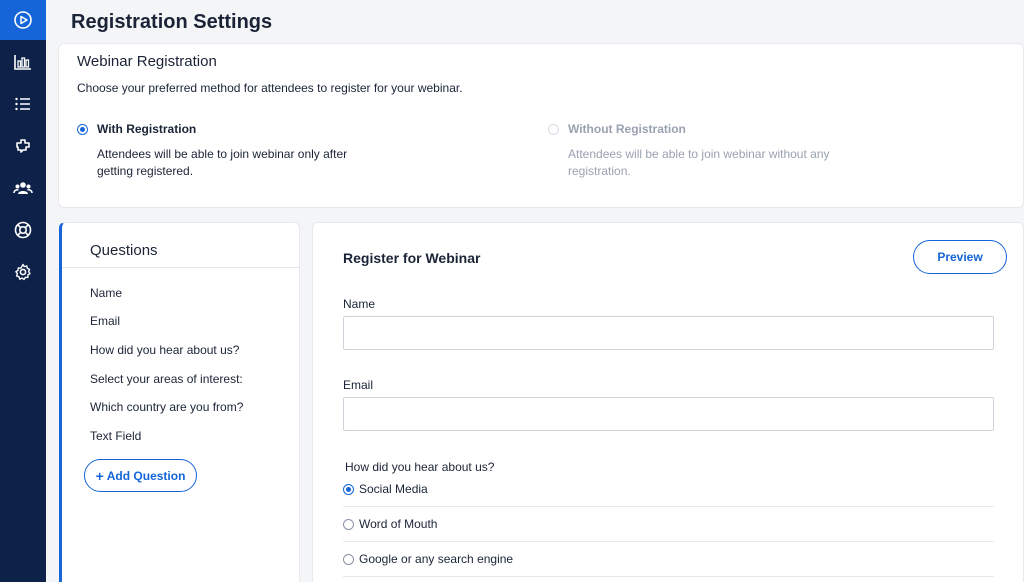 The image size is (1024, 582). What do you see at coordinates (436, 559) in the screenshot?
I see `search-engine-label: Google or any search engine` at bounding box center [436, 559].